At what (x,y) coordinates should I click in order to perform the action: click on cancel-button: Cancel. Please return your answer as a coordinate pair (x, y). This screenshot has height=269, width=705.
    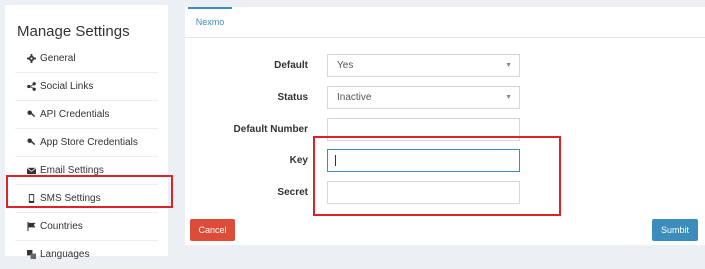
    Looking at the image, I should click on (212, 230).